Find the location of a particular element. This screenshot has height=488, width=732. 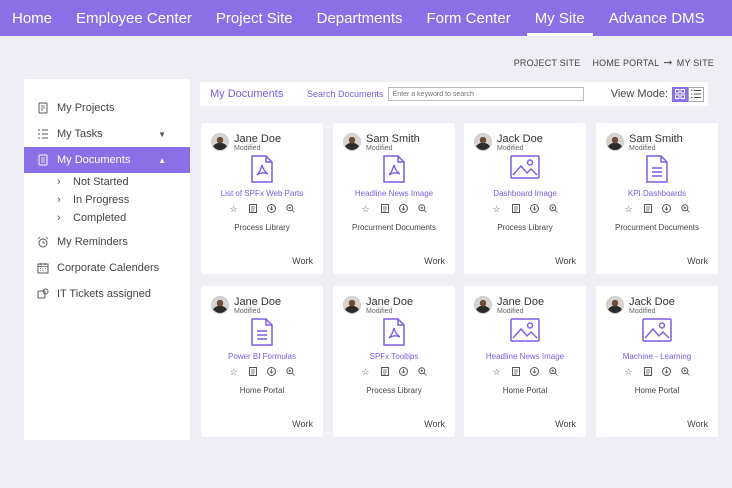

tasks-icon is located at coordinates (43, 134).